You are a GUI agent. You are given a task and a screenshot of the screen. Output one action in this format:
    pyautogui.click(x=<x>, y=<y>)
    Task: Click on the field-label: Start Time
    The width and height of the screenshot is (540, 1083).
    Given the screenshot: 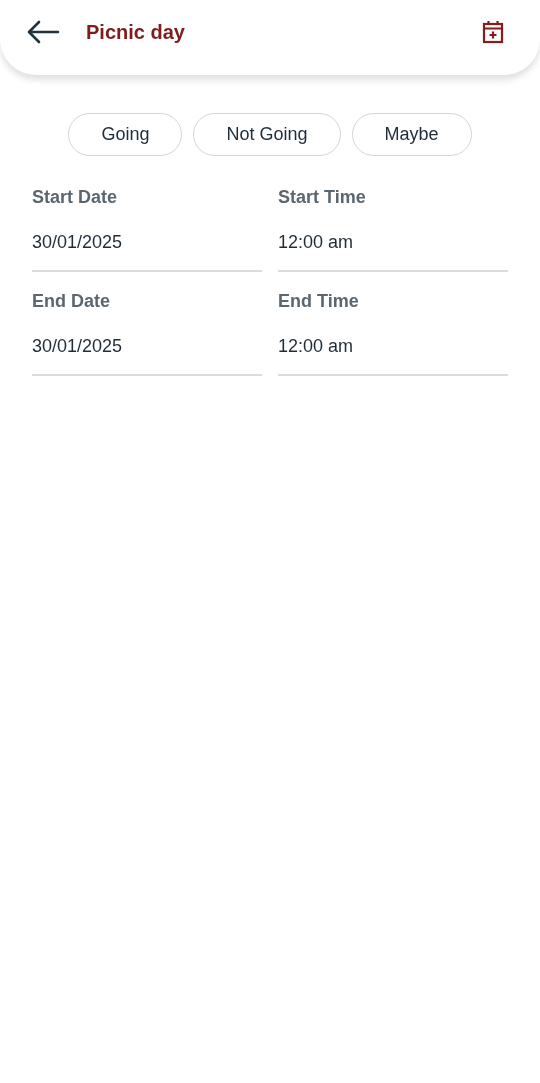 What is the action you would take?
    pyautogui.click(x=322, y=197)
    